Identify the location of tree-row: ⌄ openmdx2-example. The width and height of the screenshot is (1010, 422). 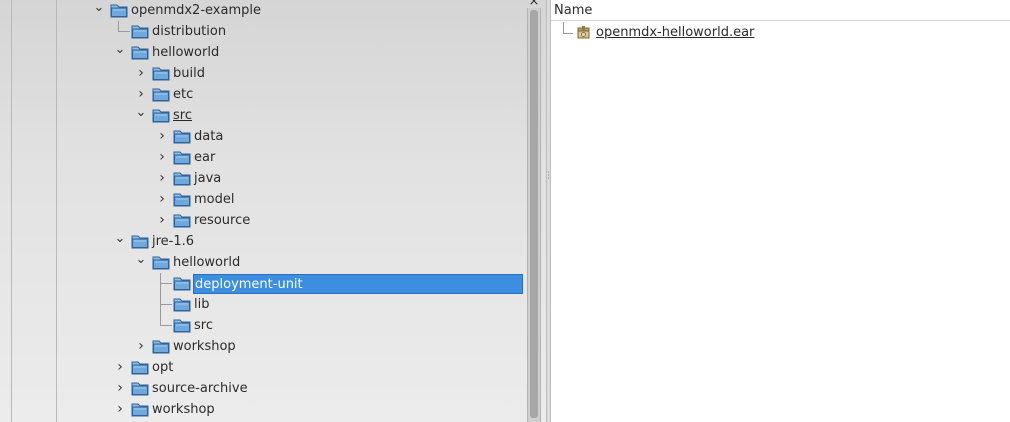
(262, 10).